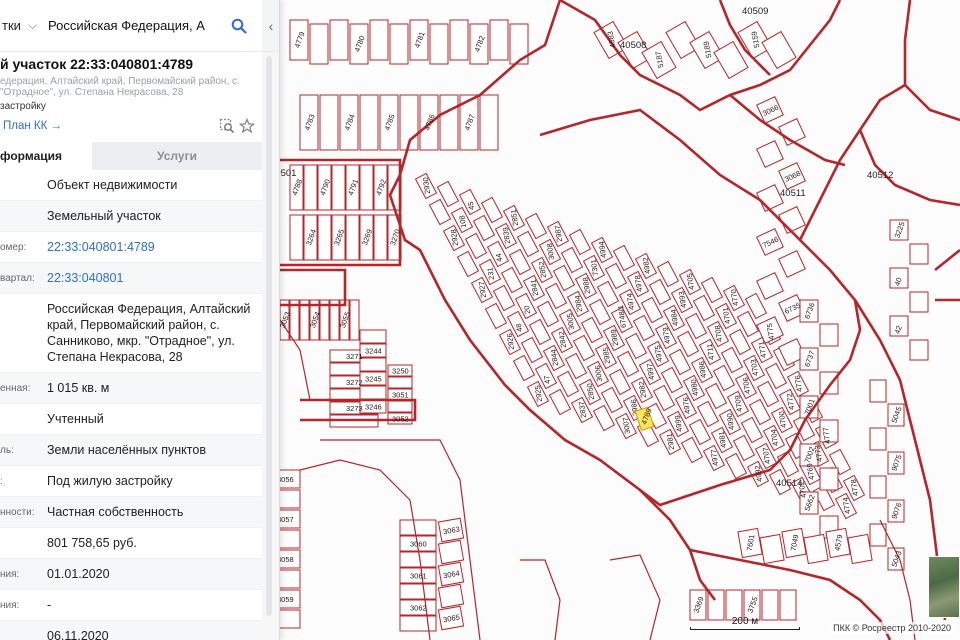  What do you see at coordinates (598, 374) in the screenshot?
I see `parcel-number: 3006` at bounding box center [598, 374].